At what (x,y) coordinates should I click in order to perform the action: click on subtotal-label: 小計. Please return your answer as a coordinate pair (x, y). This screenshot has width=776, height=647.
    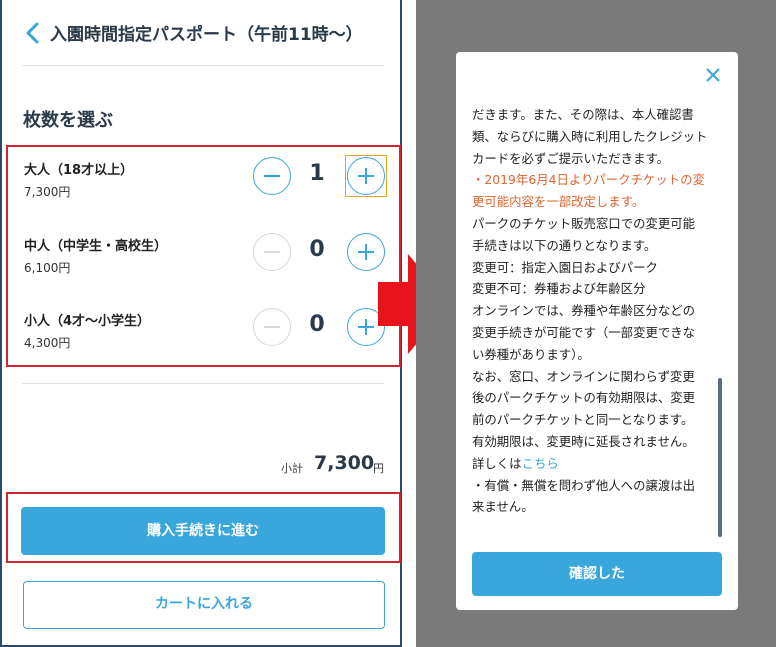
    Looking at the image, I should click on (292, 468).